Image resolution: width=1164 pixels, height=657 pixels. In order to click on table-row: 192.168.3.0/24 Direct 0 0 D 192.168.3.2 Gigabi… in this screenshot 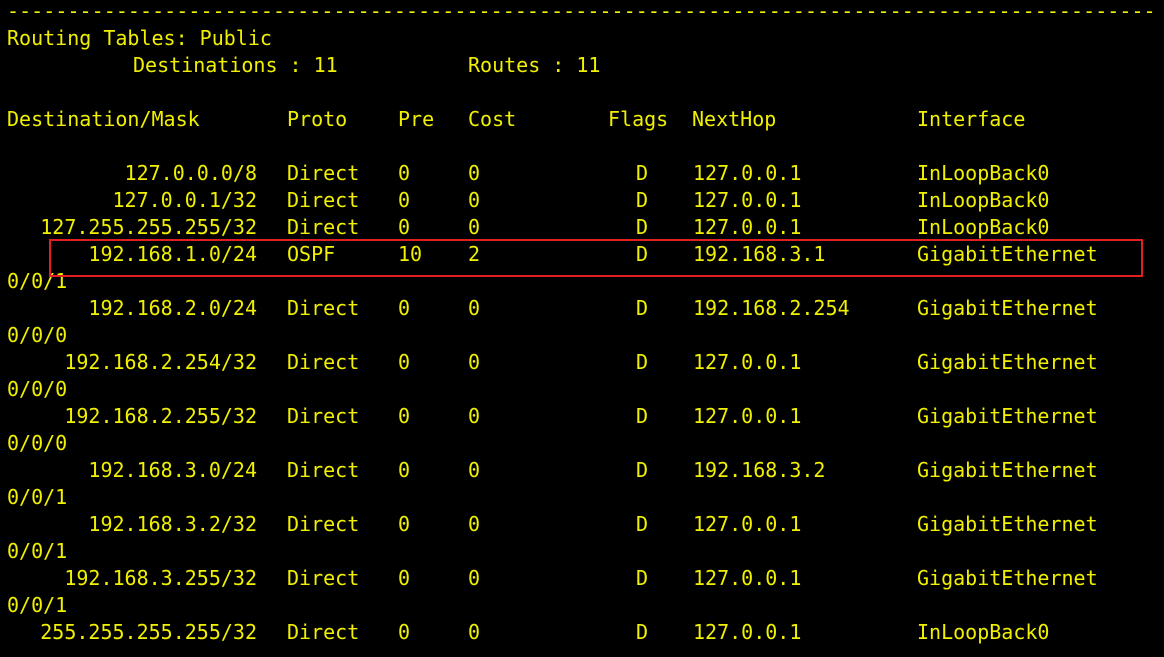, I will do `click(582, 470)`.